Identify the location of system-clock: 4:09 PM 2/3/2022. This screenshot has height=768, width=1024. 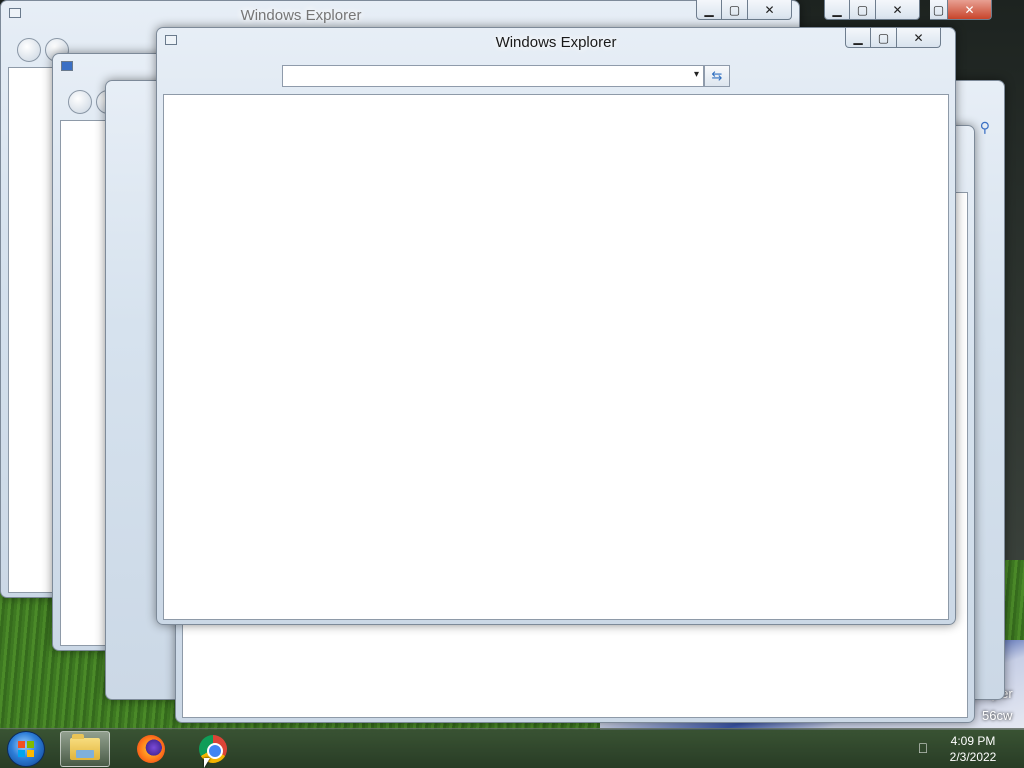
(973, 749).